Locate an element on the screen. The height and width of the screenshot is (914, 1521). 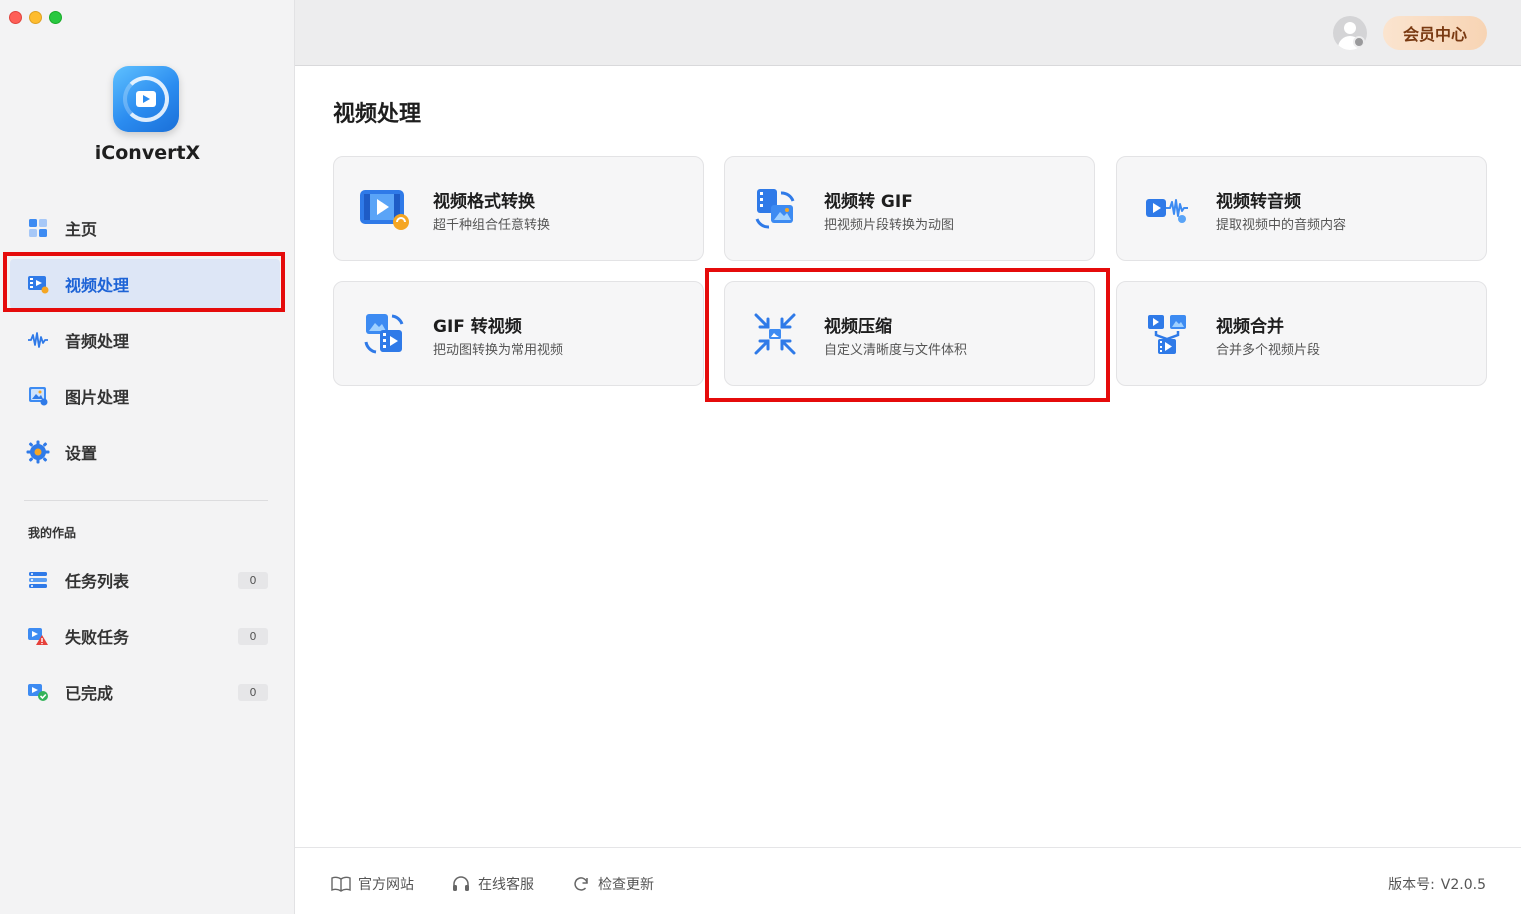
footer-link-label: 在线客服 is located at coordinates (506, 885).